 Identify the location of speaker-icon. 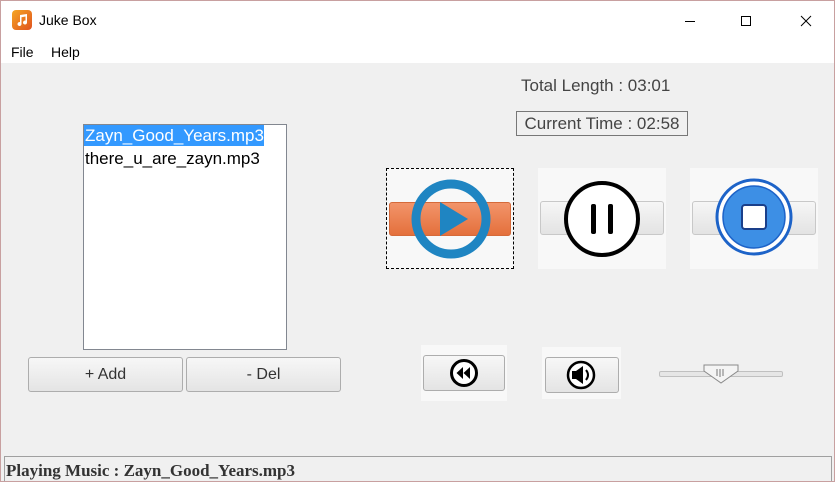
(581, 375).